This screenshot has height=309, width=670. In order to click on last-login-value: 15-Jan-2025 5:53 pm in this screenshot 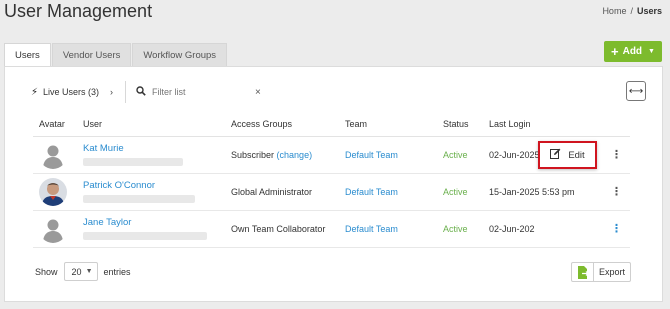, I will do `click(532, 191)`.